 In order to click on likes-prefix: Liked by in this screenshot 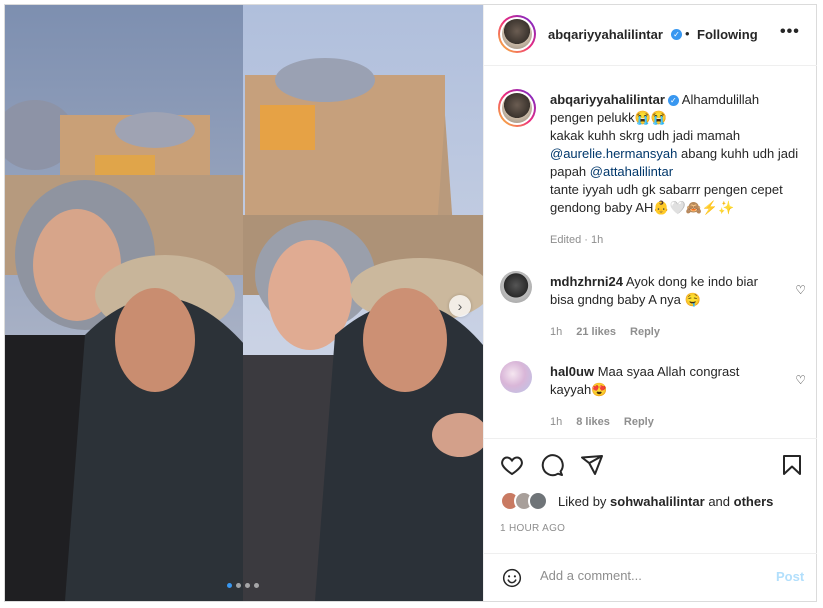, I will do `click(582, 501)`.